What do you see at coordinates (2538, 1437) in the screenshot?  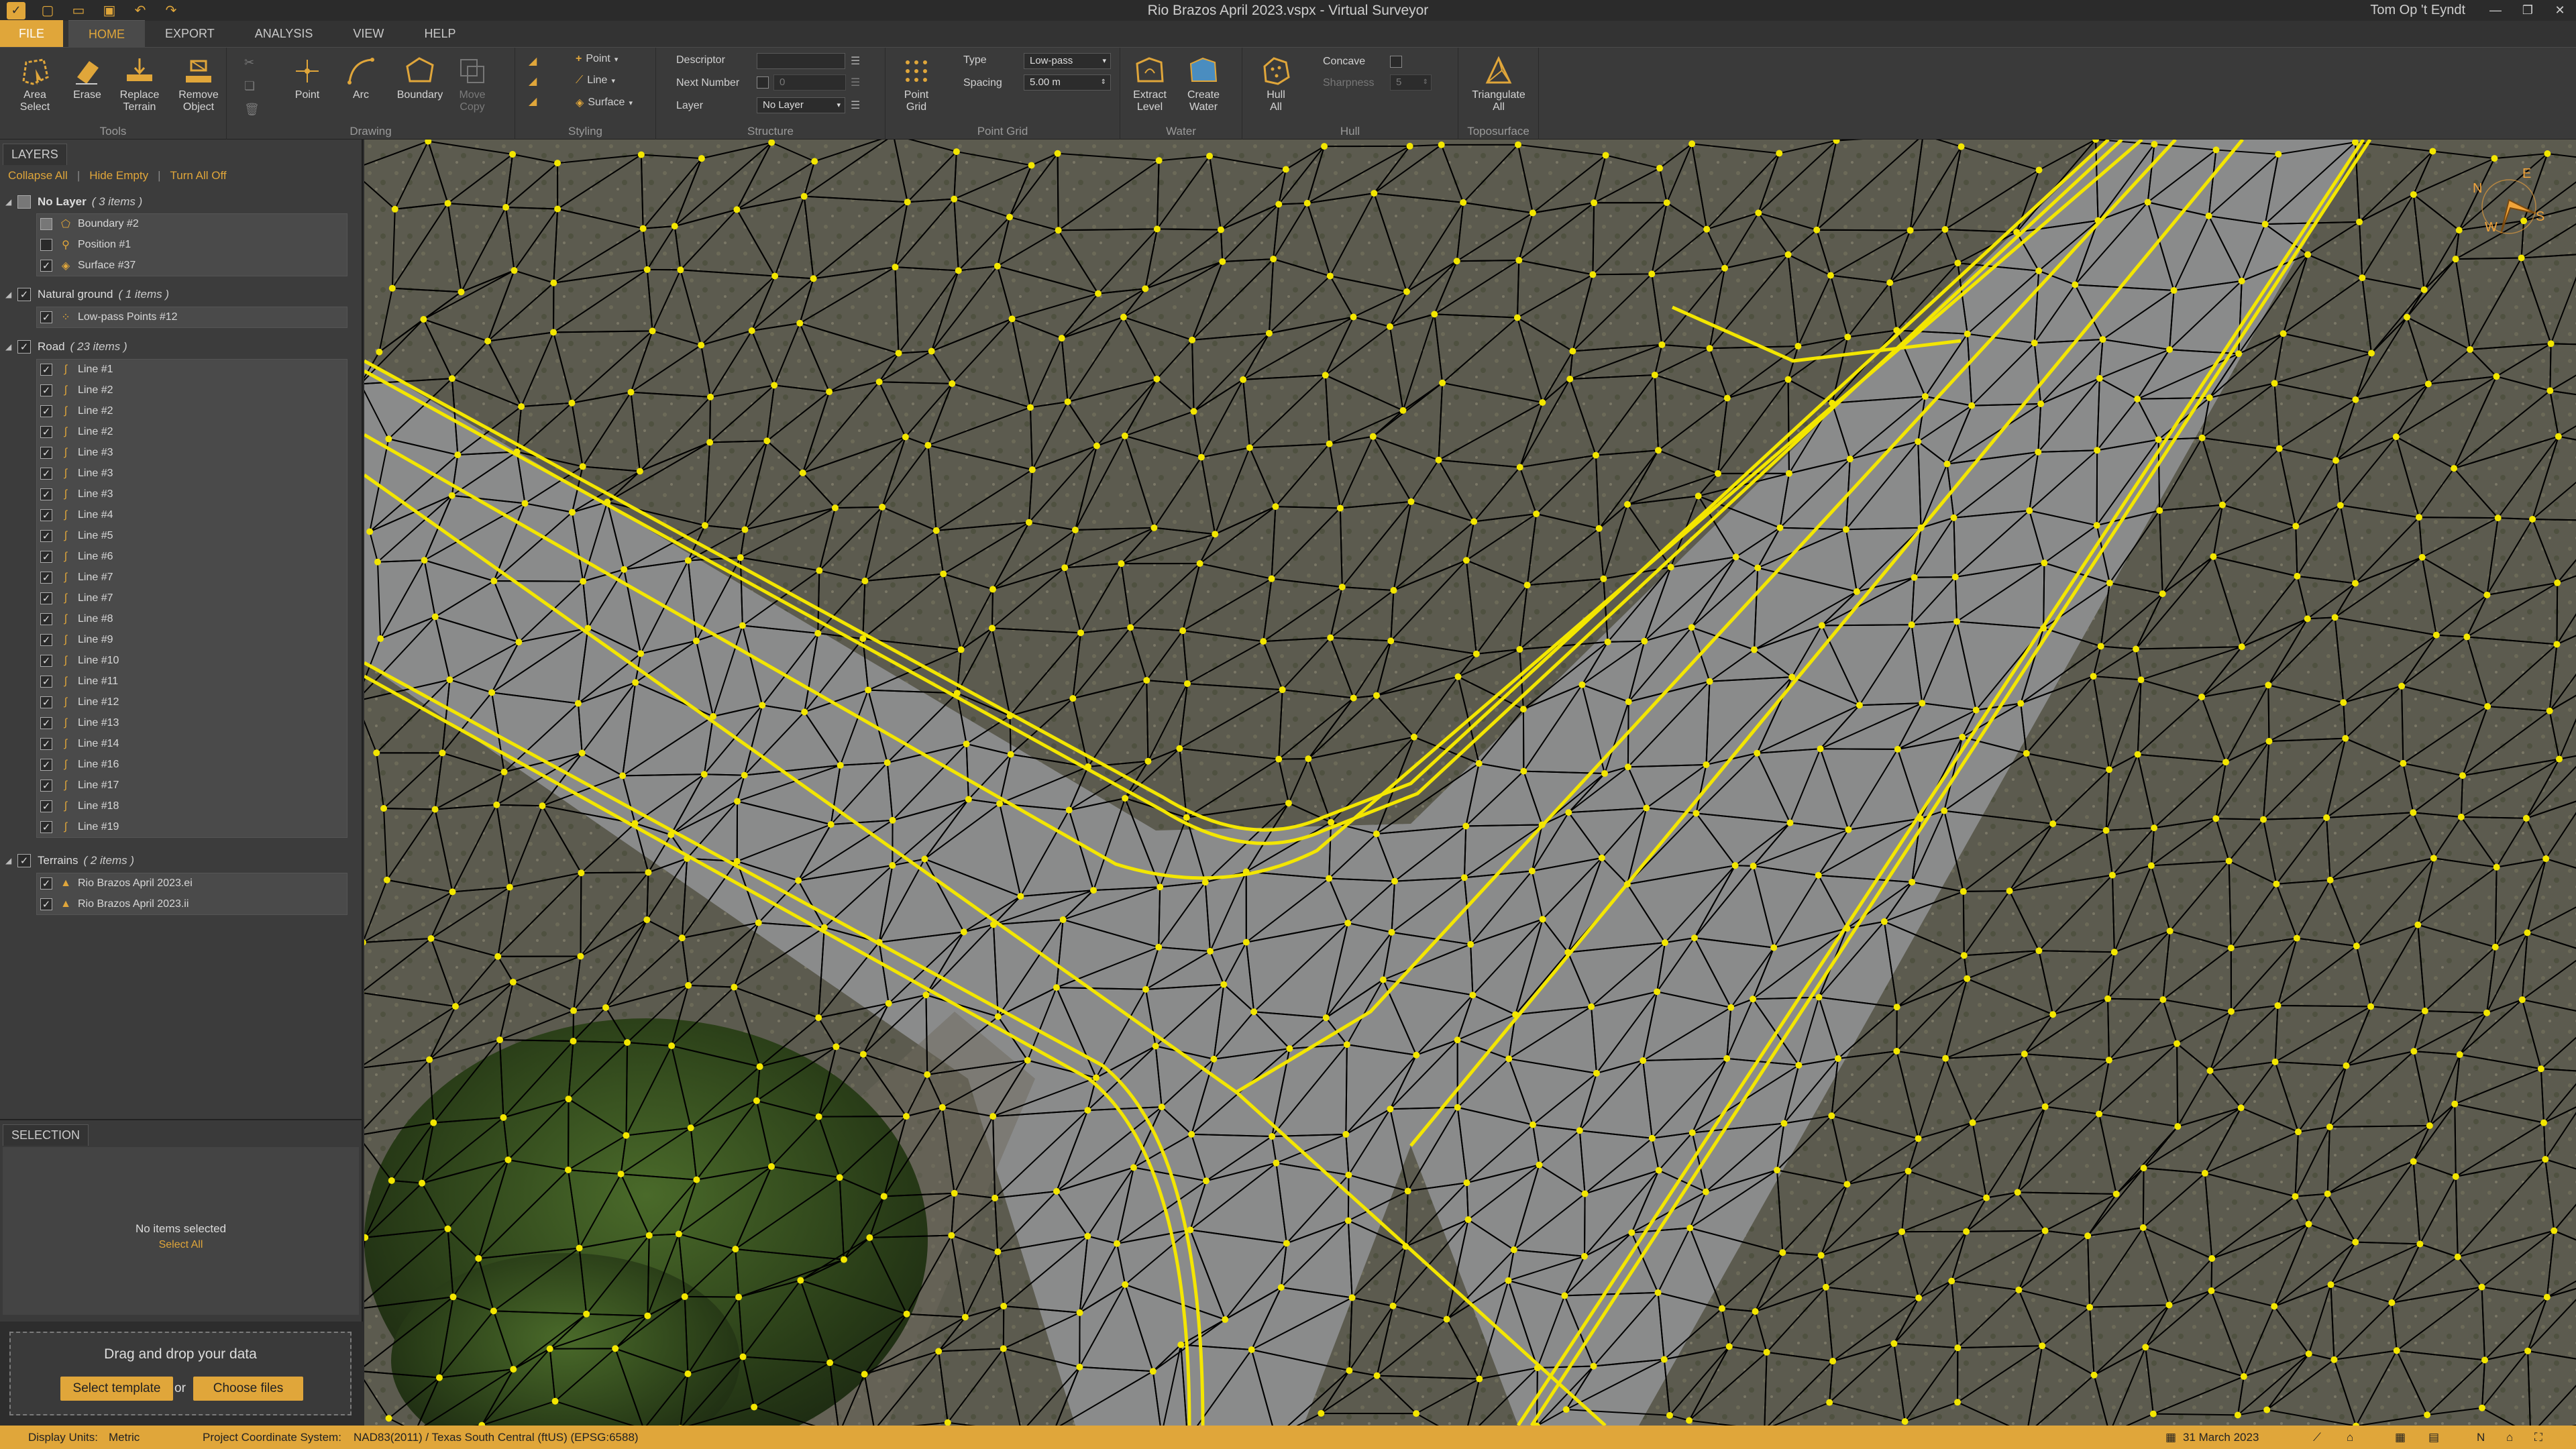 I see `fullscreen-icon: ⛶` at bounding box center [2538, 1437].